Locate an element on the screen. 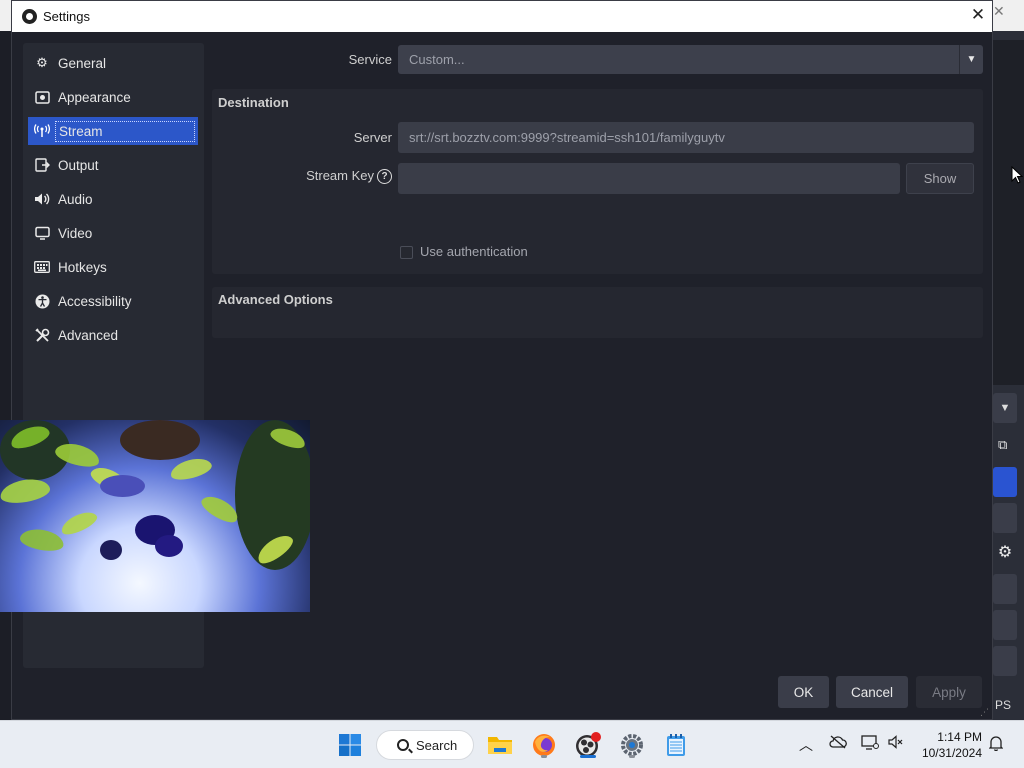 Image resolution: width=1024 pixels, height=768 pixels. service-select: Custom... ▼ is located at coordinates (690, 59).